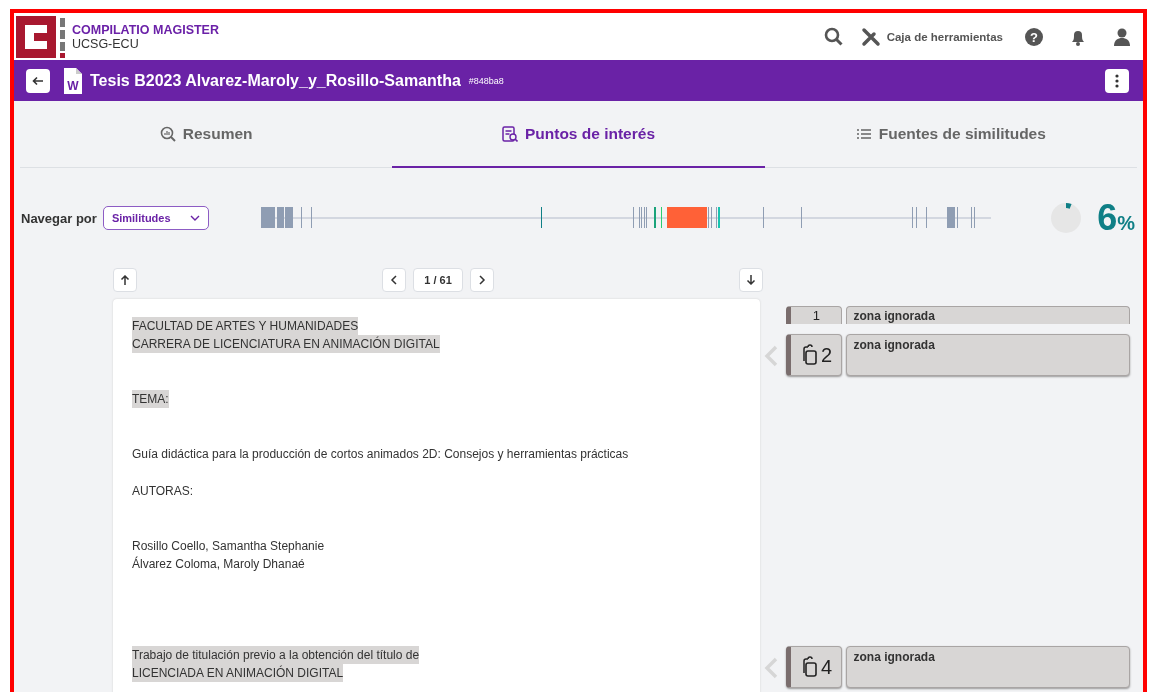 The width and height of the screenshot is (1151, 692). What do you see at coordinates (1066, 218) in the screenshot?
I see `score-ring-icon` at bounding box center [1066, 218].